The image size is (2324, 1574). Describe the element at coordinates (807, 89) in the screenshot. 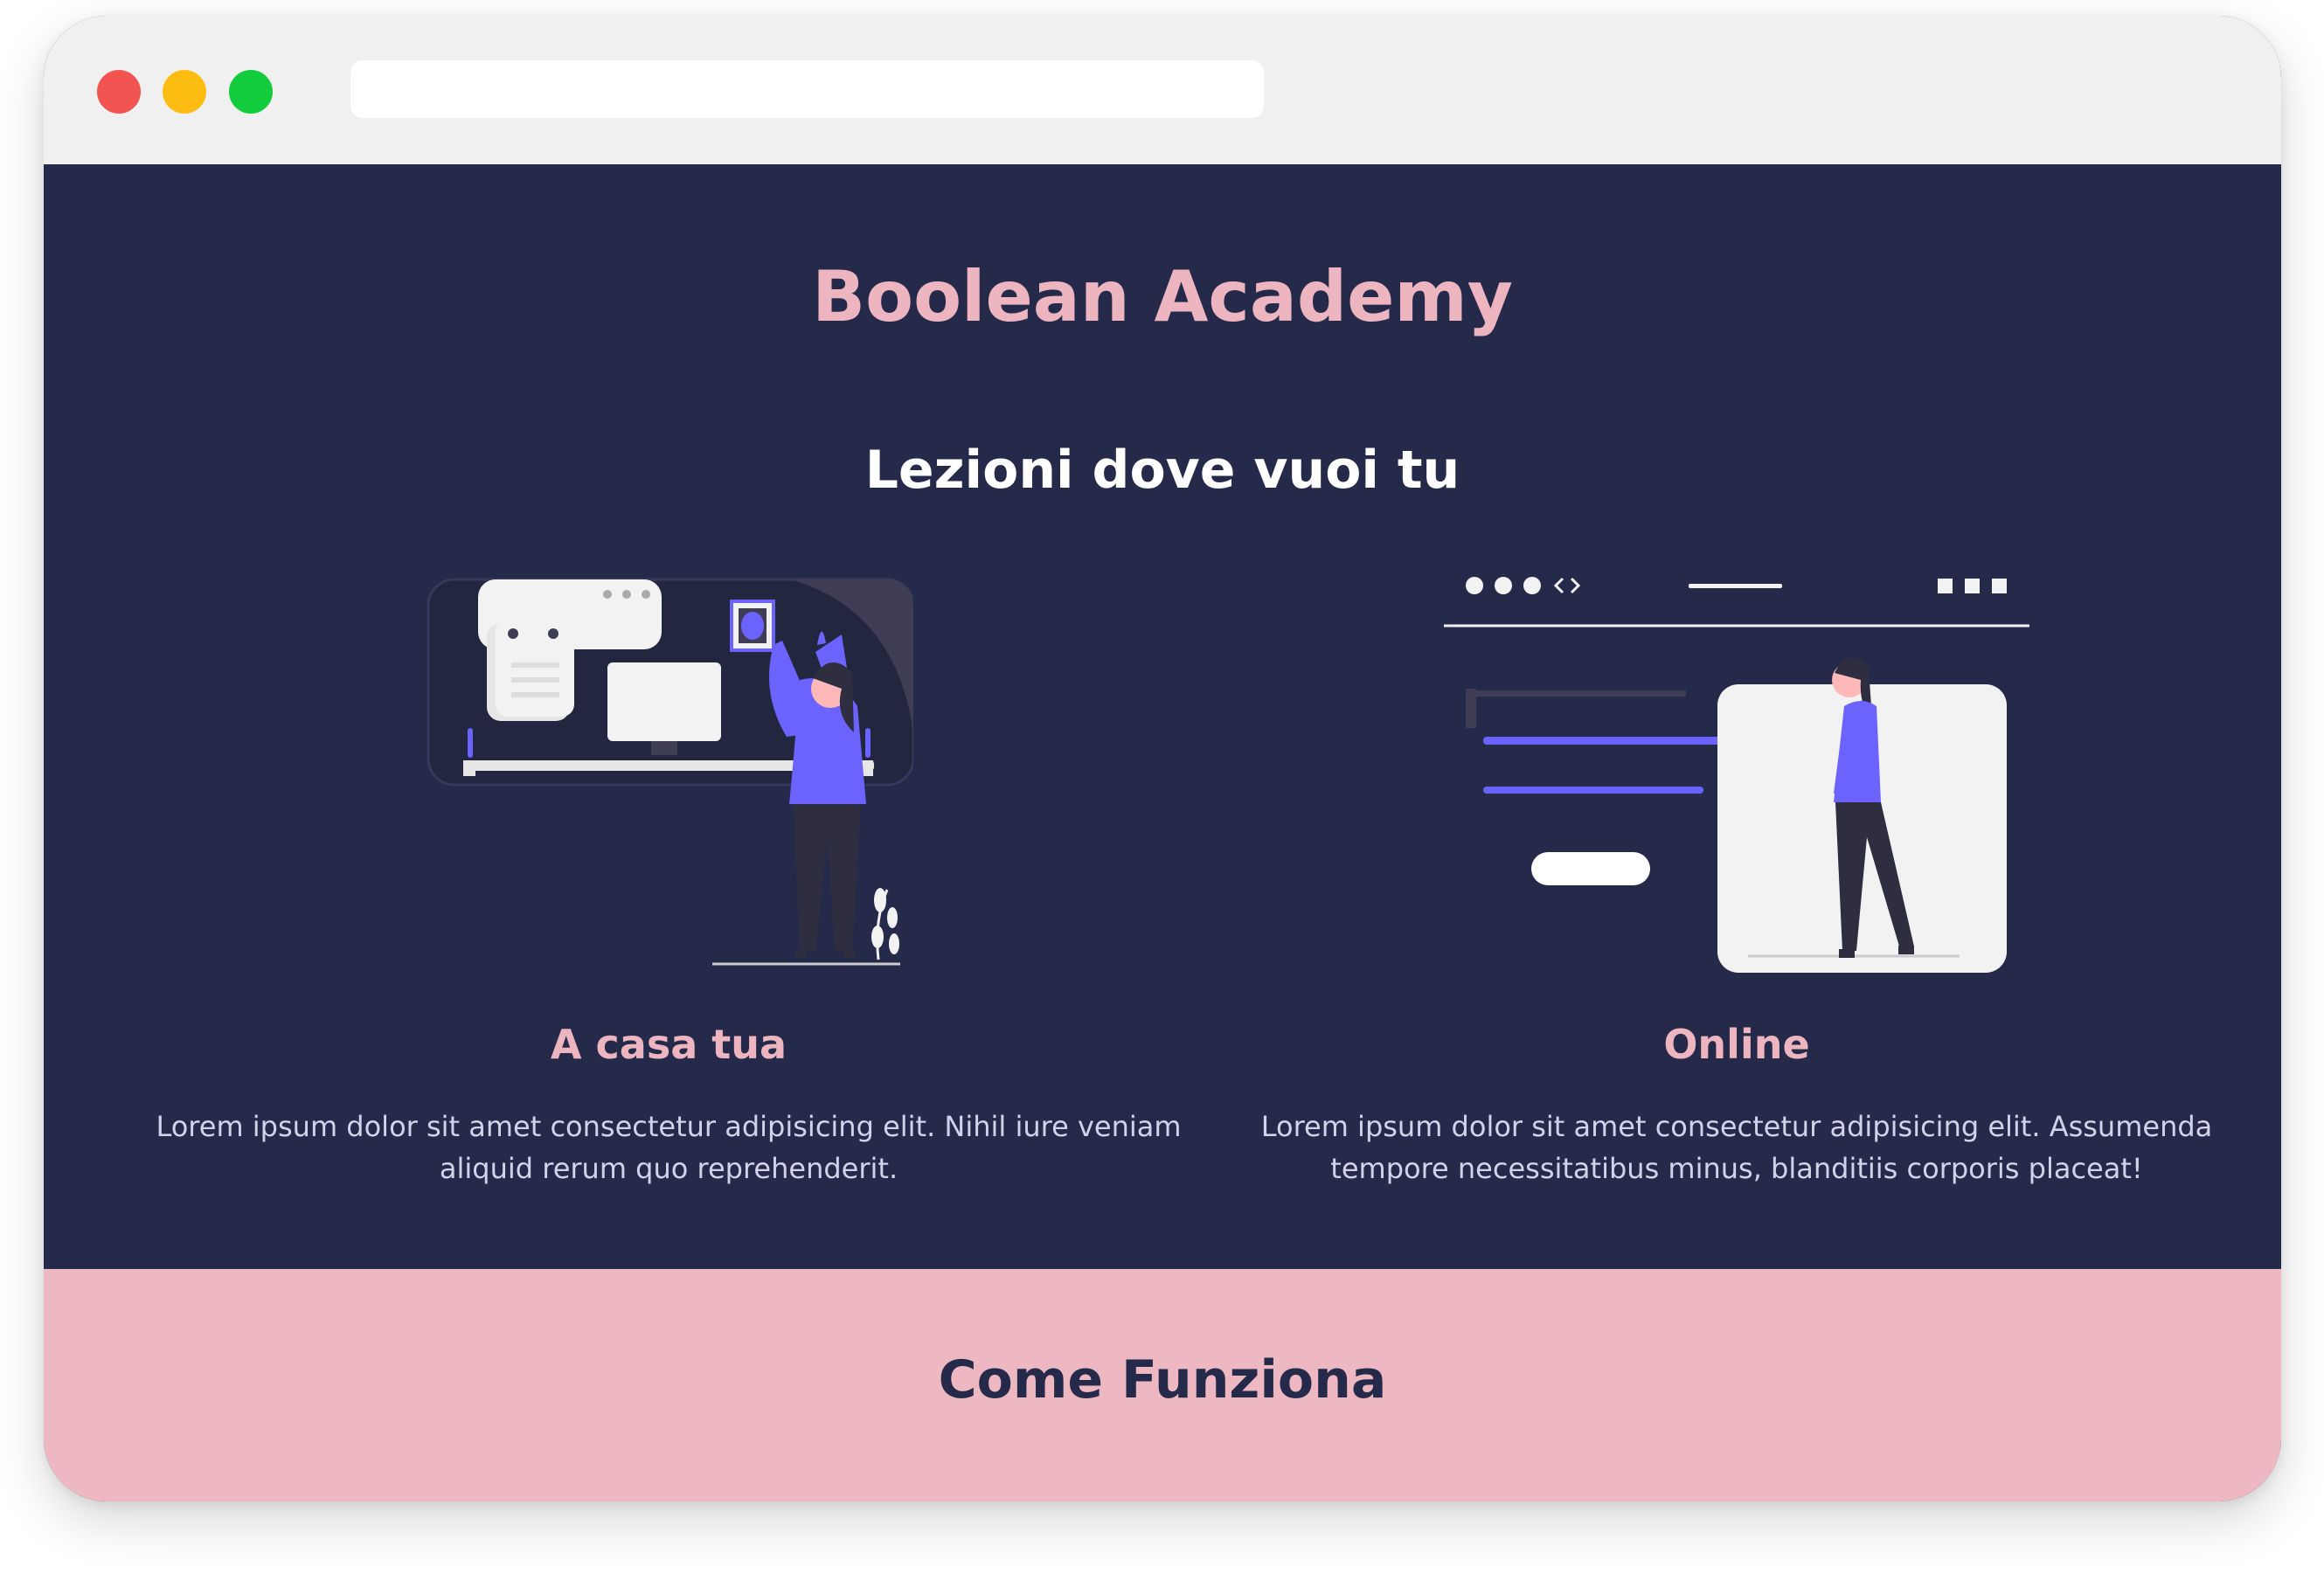

I see `address-bar` at that location.